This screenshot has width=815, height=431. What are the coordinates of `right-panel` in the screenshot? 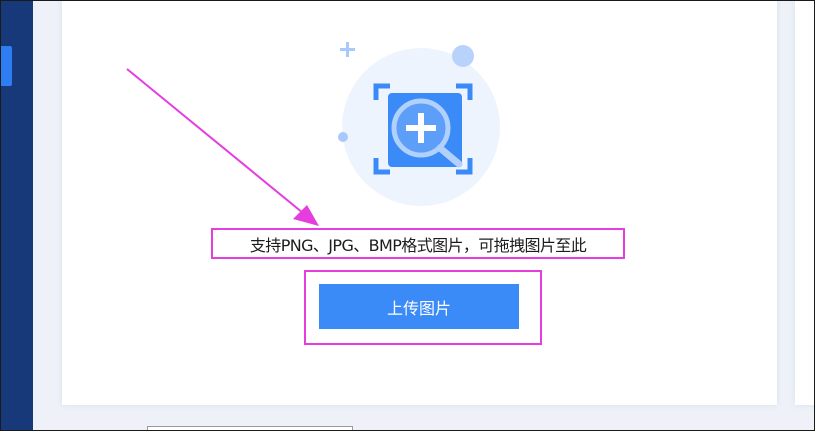 It's located at (804, 203).